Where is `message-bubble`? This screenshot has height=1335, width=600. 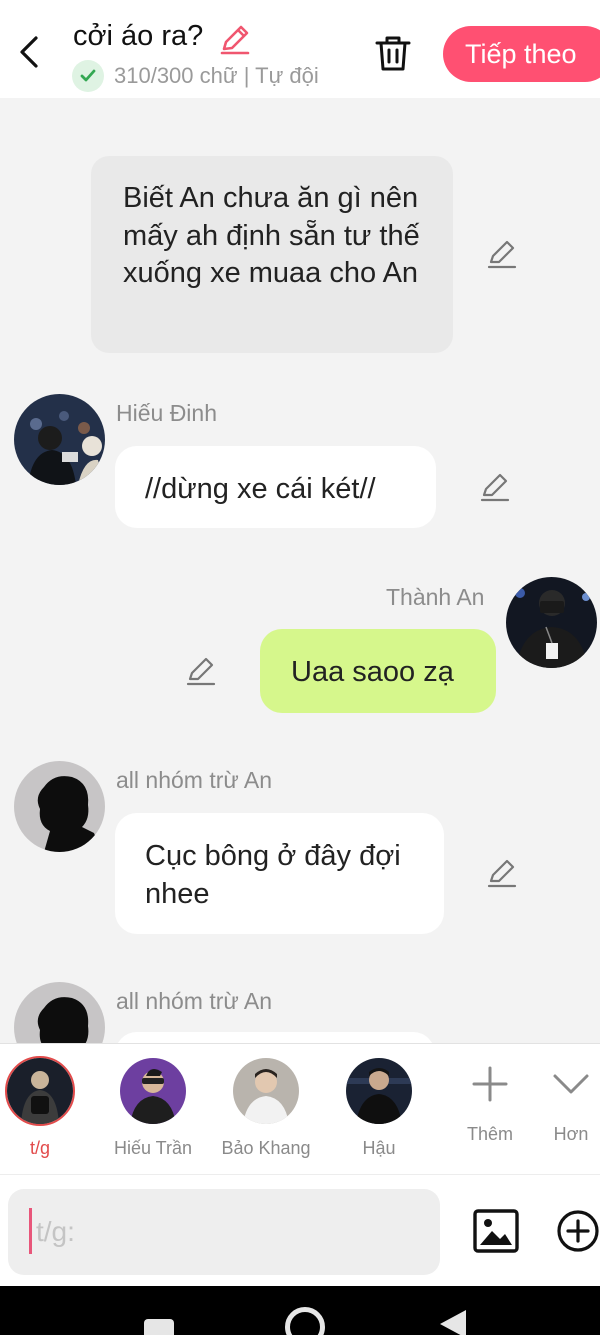 message-bubble is located at coordinates (275, 1037).